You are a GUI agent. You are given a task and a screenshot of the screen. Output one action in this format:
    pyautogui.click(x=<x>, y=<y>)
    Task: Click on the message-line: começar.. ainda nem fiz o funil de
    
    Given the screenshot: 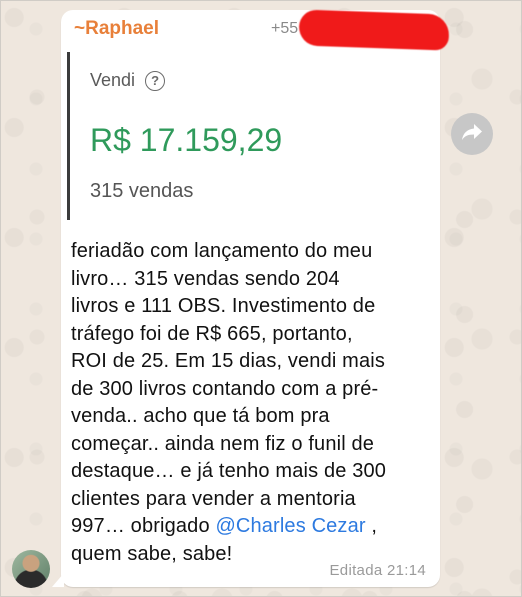 What is the action you would take?
    pyautogui.click(x=223, y=443)
    